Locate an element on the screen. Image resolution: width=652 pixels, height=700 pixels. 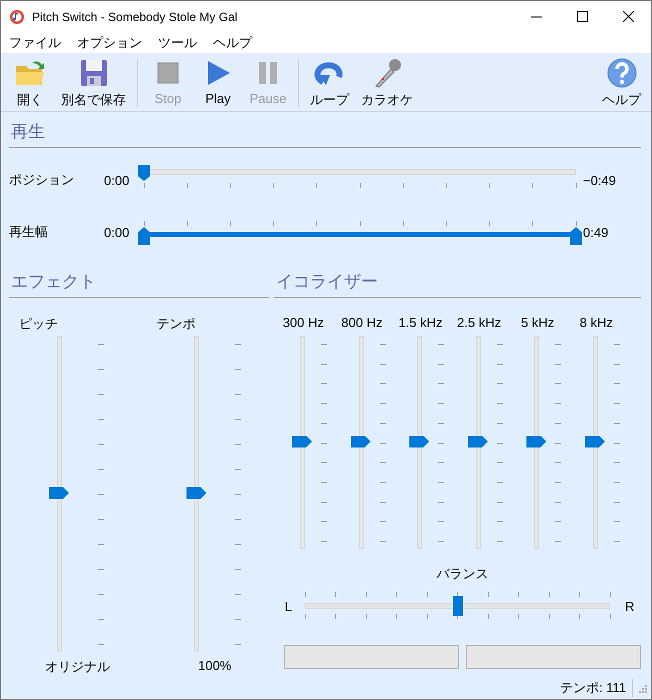
close-icon is located at coordinates (628, 16).